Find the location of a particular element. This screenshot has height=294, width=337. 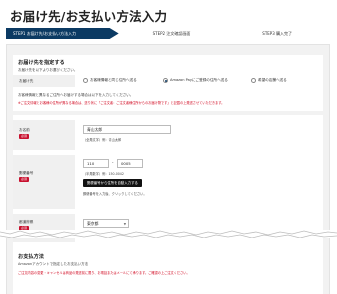

zip-input-1: 110 is located at coordinates (96, 163).